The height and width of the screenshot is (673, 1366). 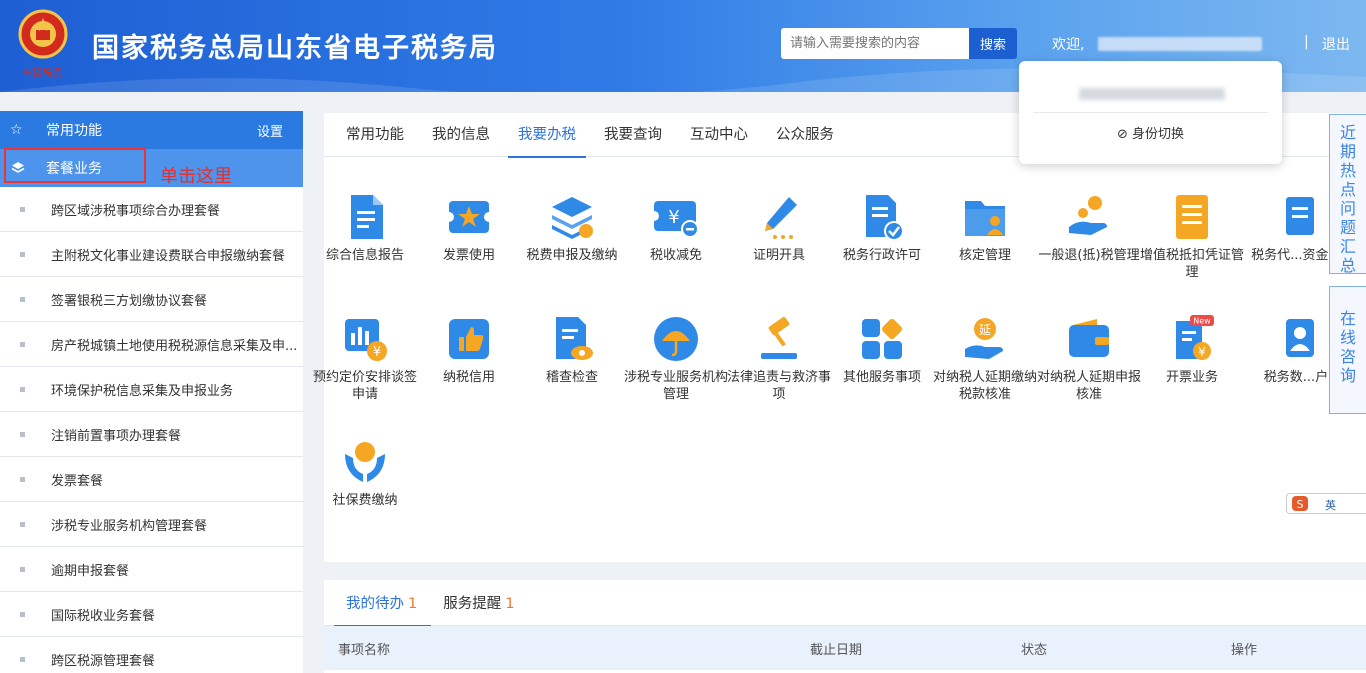 What do you see at coordinates (151, 569) in the screenshot?
I see `package-item: 逾期申报套餐` at bounding box center [151, 569].